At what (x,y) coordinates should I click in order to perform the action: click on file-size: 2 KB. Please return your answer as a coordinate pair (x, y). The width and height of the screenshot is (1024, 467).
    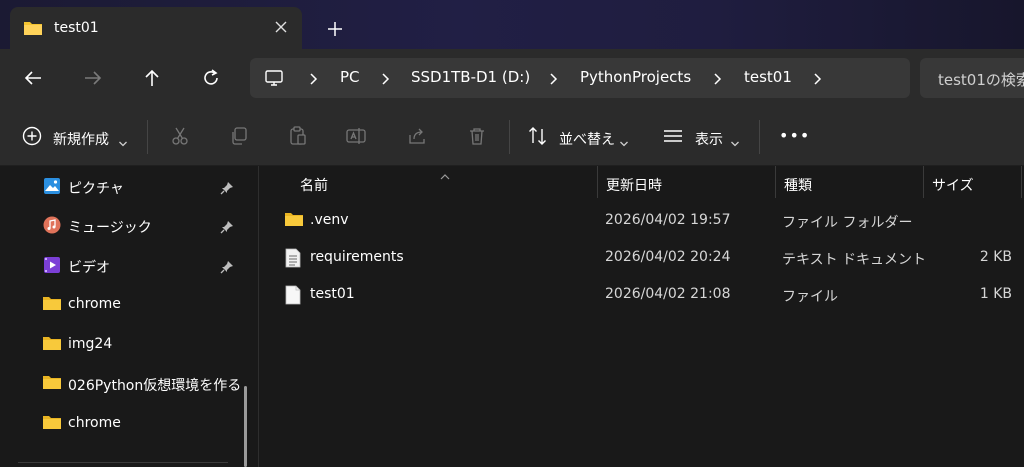
    Looking at the image, I should click on (995, 257).